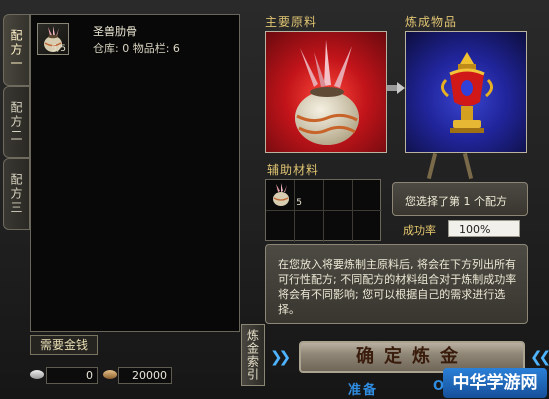  What do you see at coordinates (484, 228) in the screenshot?
I see `success-rate-value: 100%` at bounding box center [484, 228].